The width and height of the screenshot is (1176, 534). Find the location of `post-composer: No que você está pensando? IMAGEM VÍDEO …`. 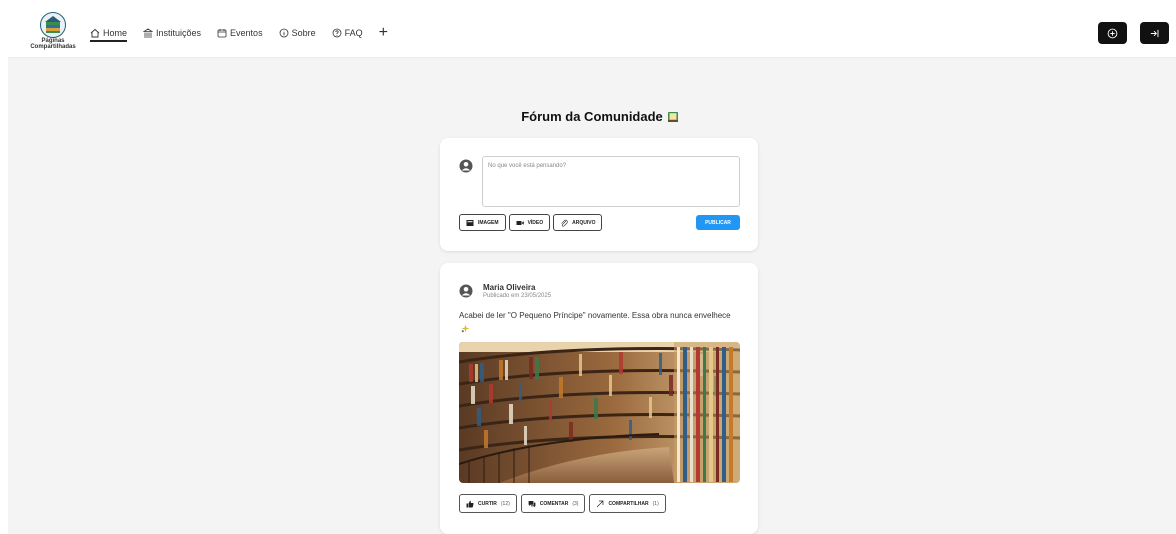

post-composer: No que você está pensando? IMAGEM VÍDEO … is located at coordinates (599, 194).